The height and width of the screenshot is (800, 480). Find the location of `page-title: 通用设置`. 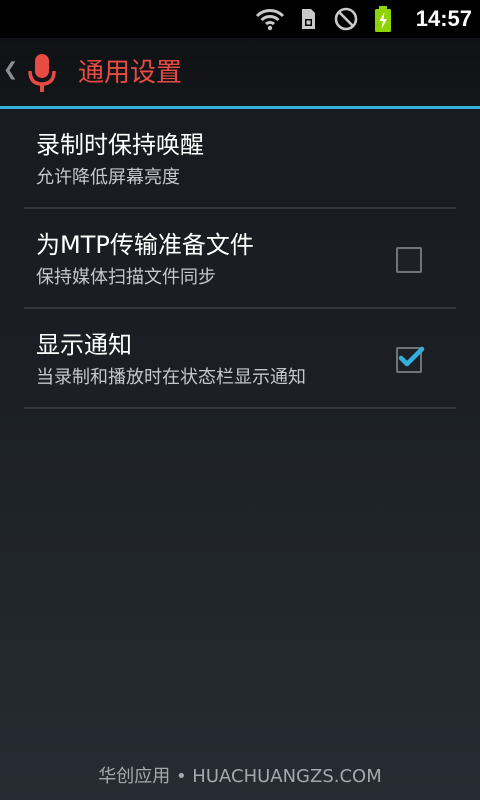

page-title: 通用设置 is located at coordinates (130, 73).